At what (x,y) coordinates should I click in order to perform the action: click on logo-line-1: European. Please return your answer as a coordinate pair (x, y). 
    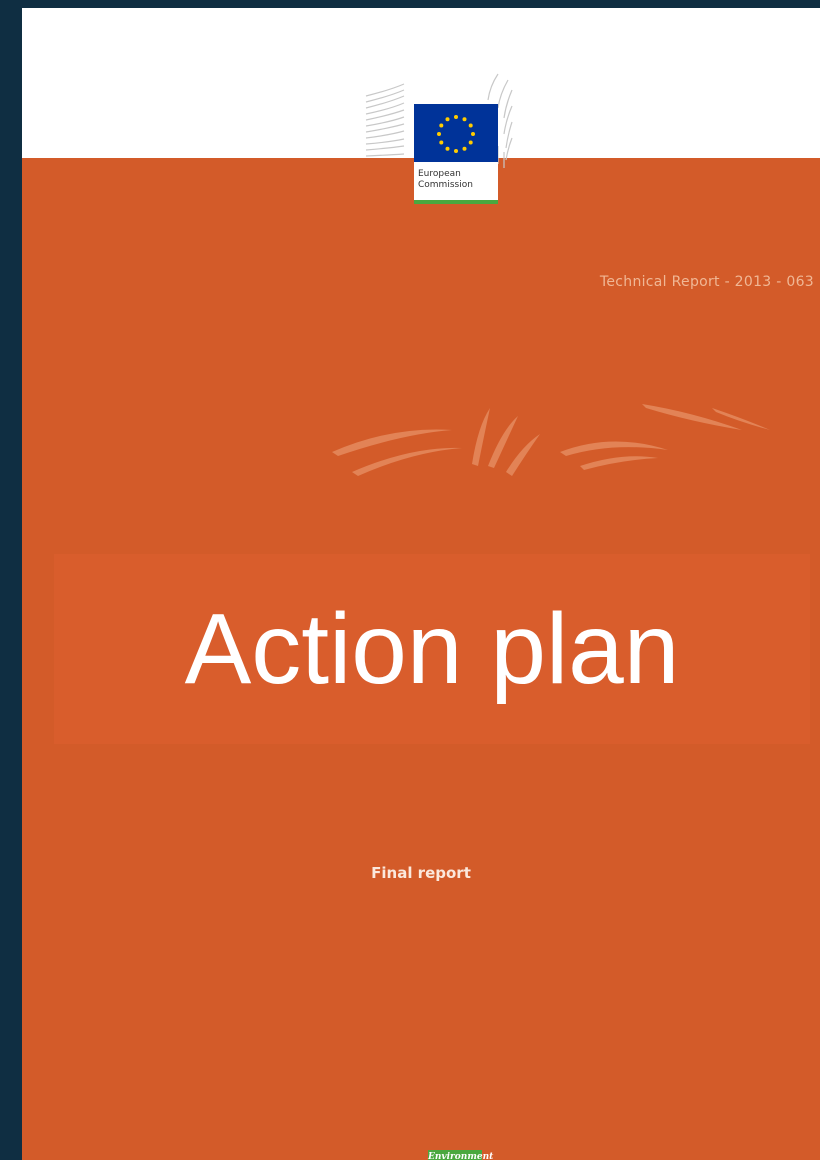
    Looking at the image, I should click on (439, 174).